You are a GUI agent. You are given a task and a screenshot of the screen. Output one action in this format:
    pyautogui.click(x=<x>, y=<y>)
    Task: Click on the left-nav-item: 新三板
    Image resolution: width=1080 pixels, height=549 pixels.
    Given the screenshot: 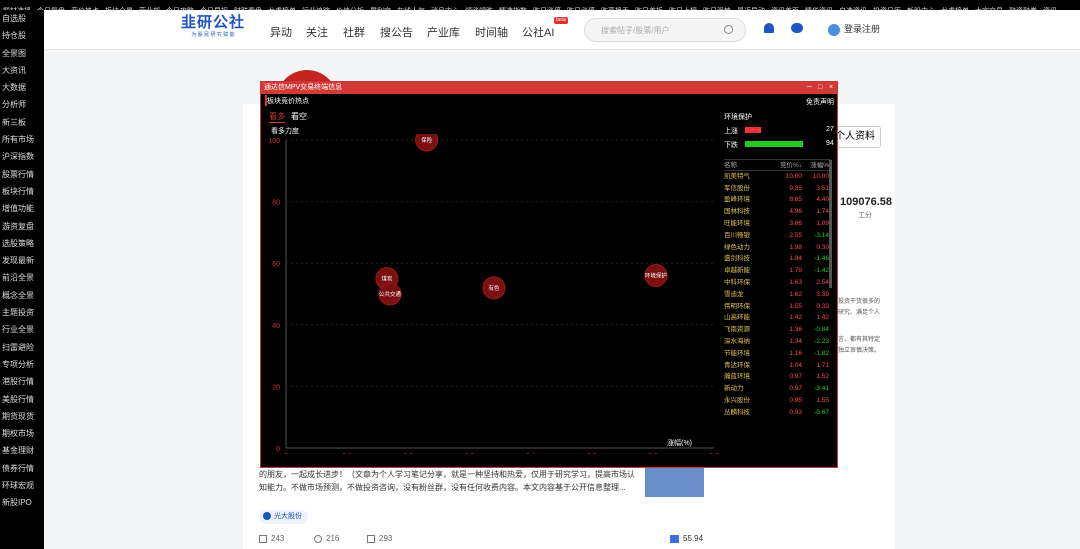 What is the action you would take?
    pyautogui.click(x=22, y=122)
    